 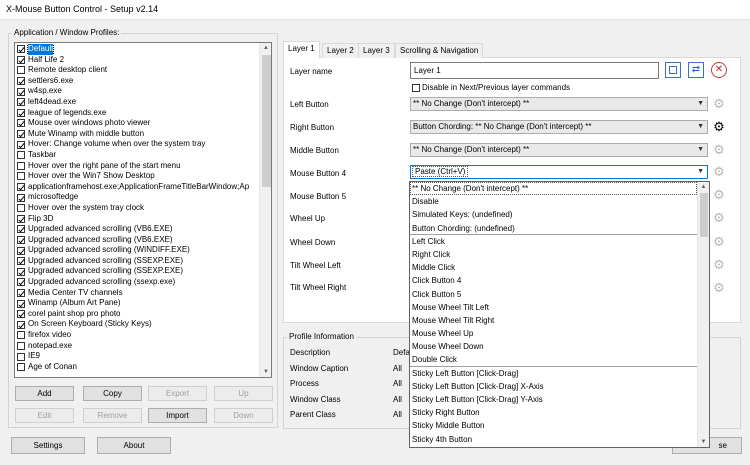 What do you see at coordinates (137, 155) in the screenshot?
I see `profile-list-item: Taskbar` at bounding box center [137, 155].